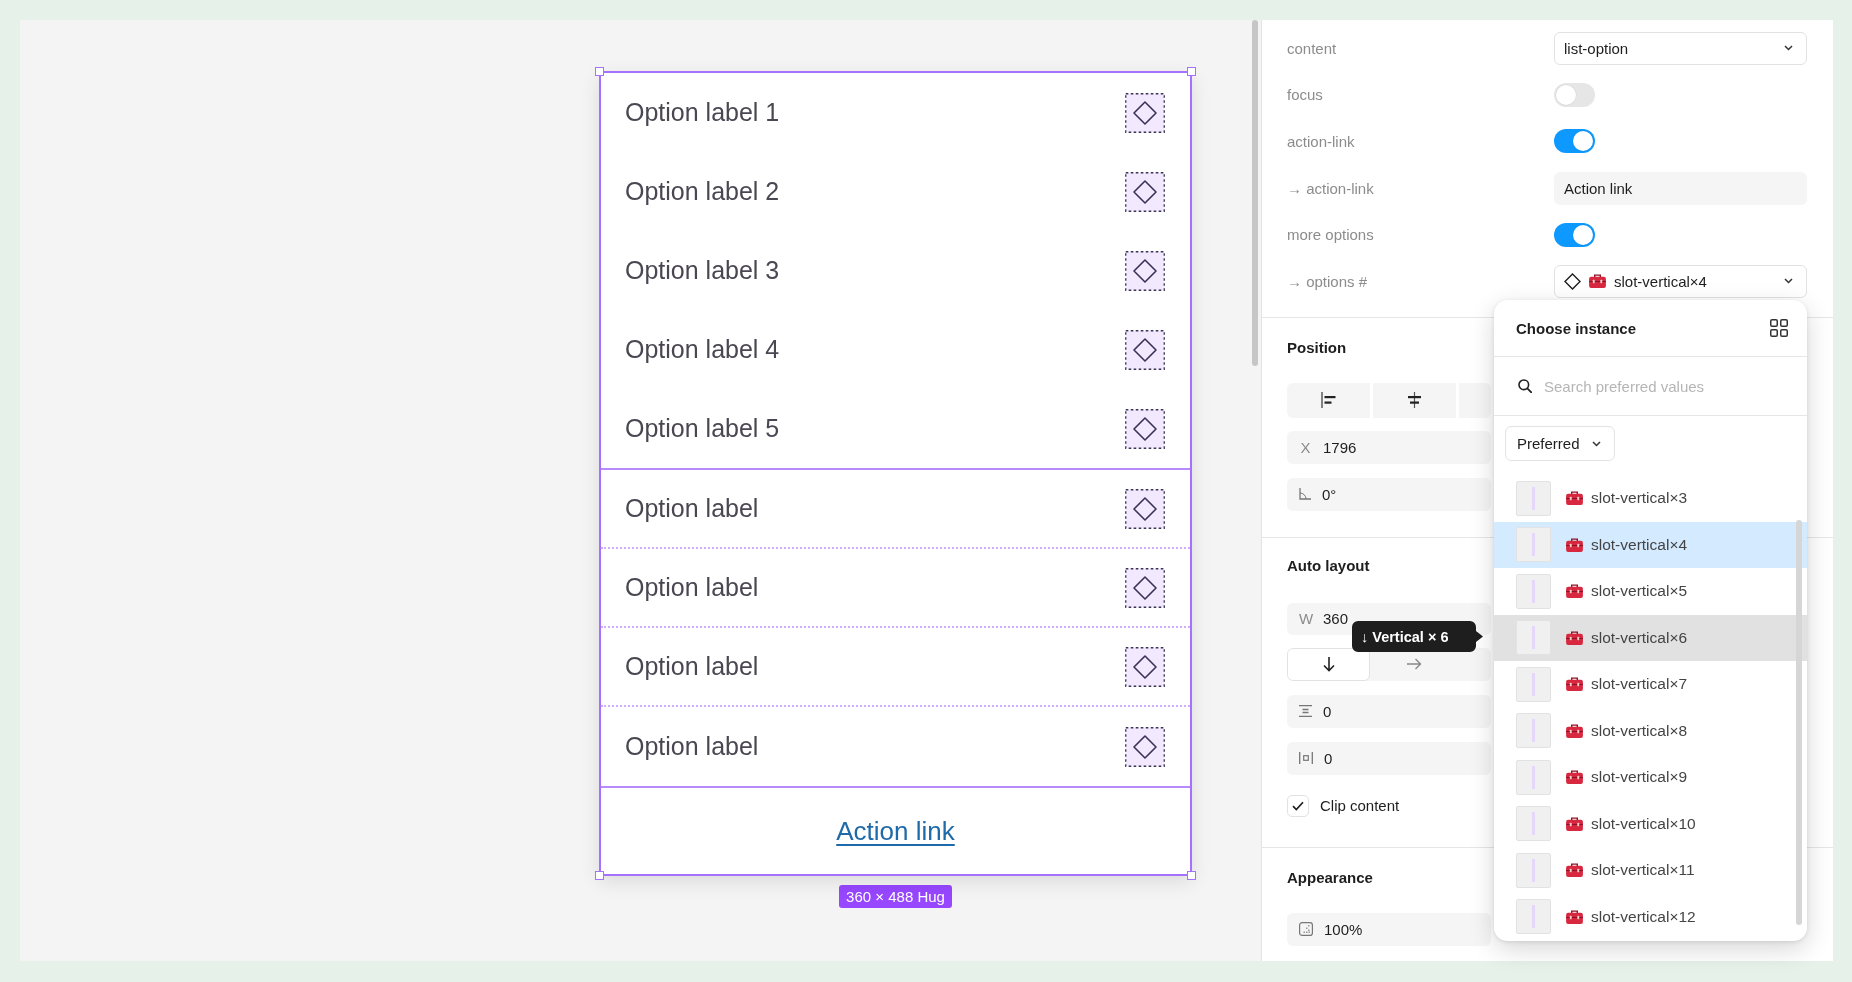 The height and width of the screenshot is (982, 1852). Describe the element at coordinates (1328, 565) in the screenshot. I see `section-title: Auto layout` at that location.